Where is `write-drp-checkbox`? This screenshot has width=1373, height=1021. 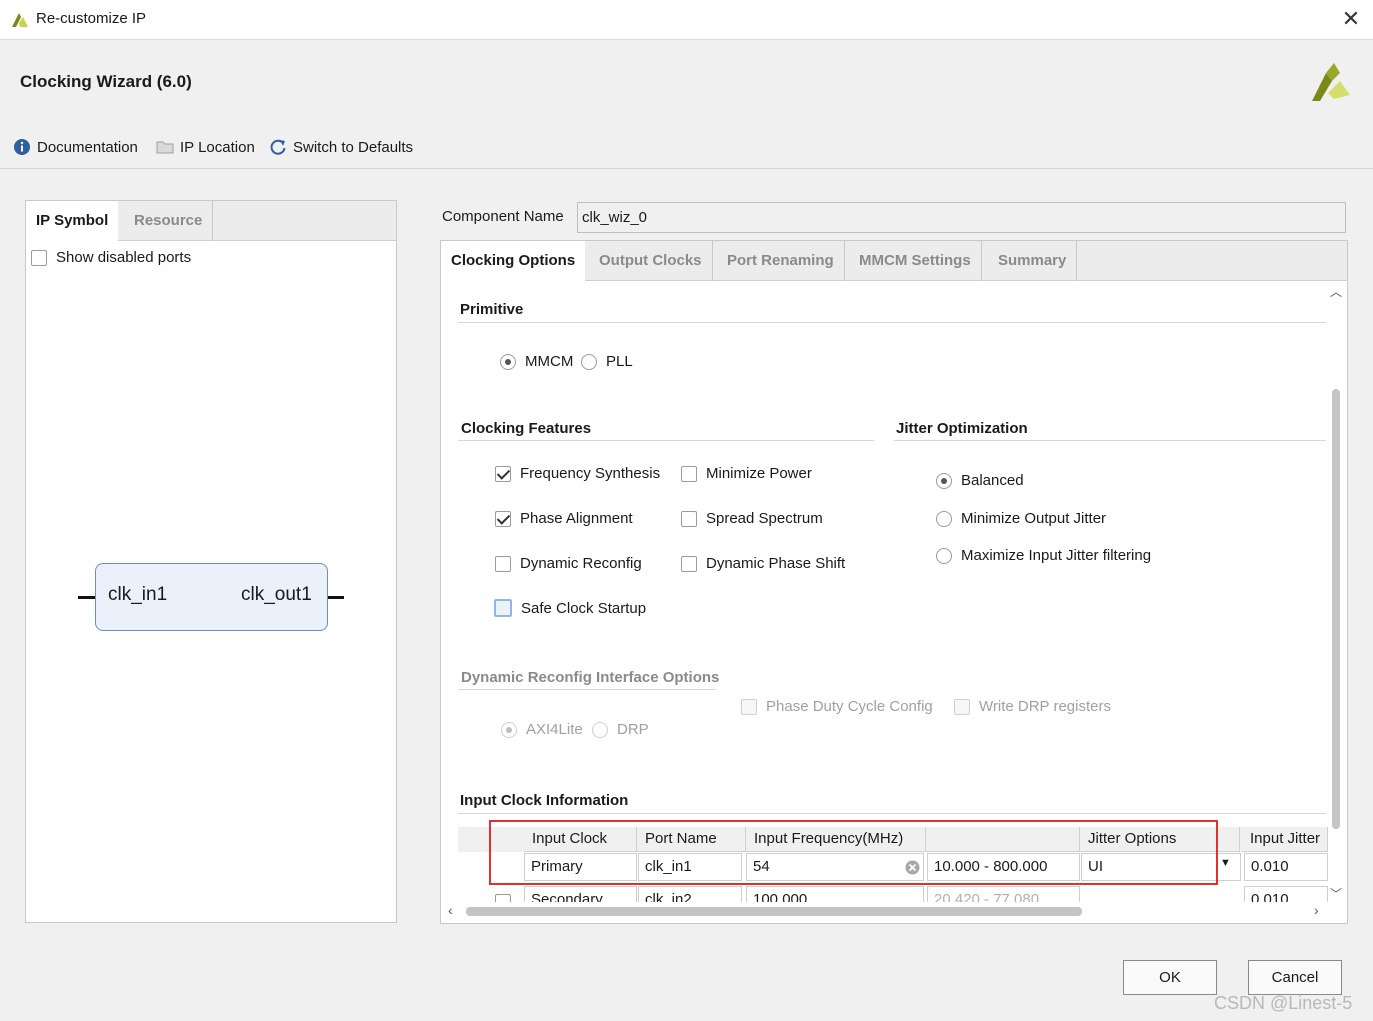
write-drp-checkbox is located at coordinates (962, 706).